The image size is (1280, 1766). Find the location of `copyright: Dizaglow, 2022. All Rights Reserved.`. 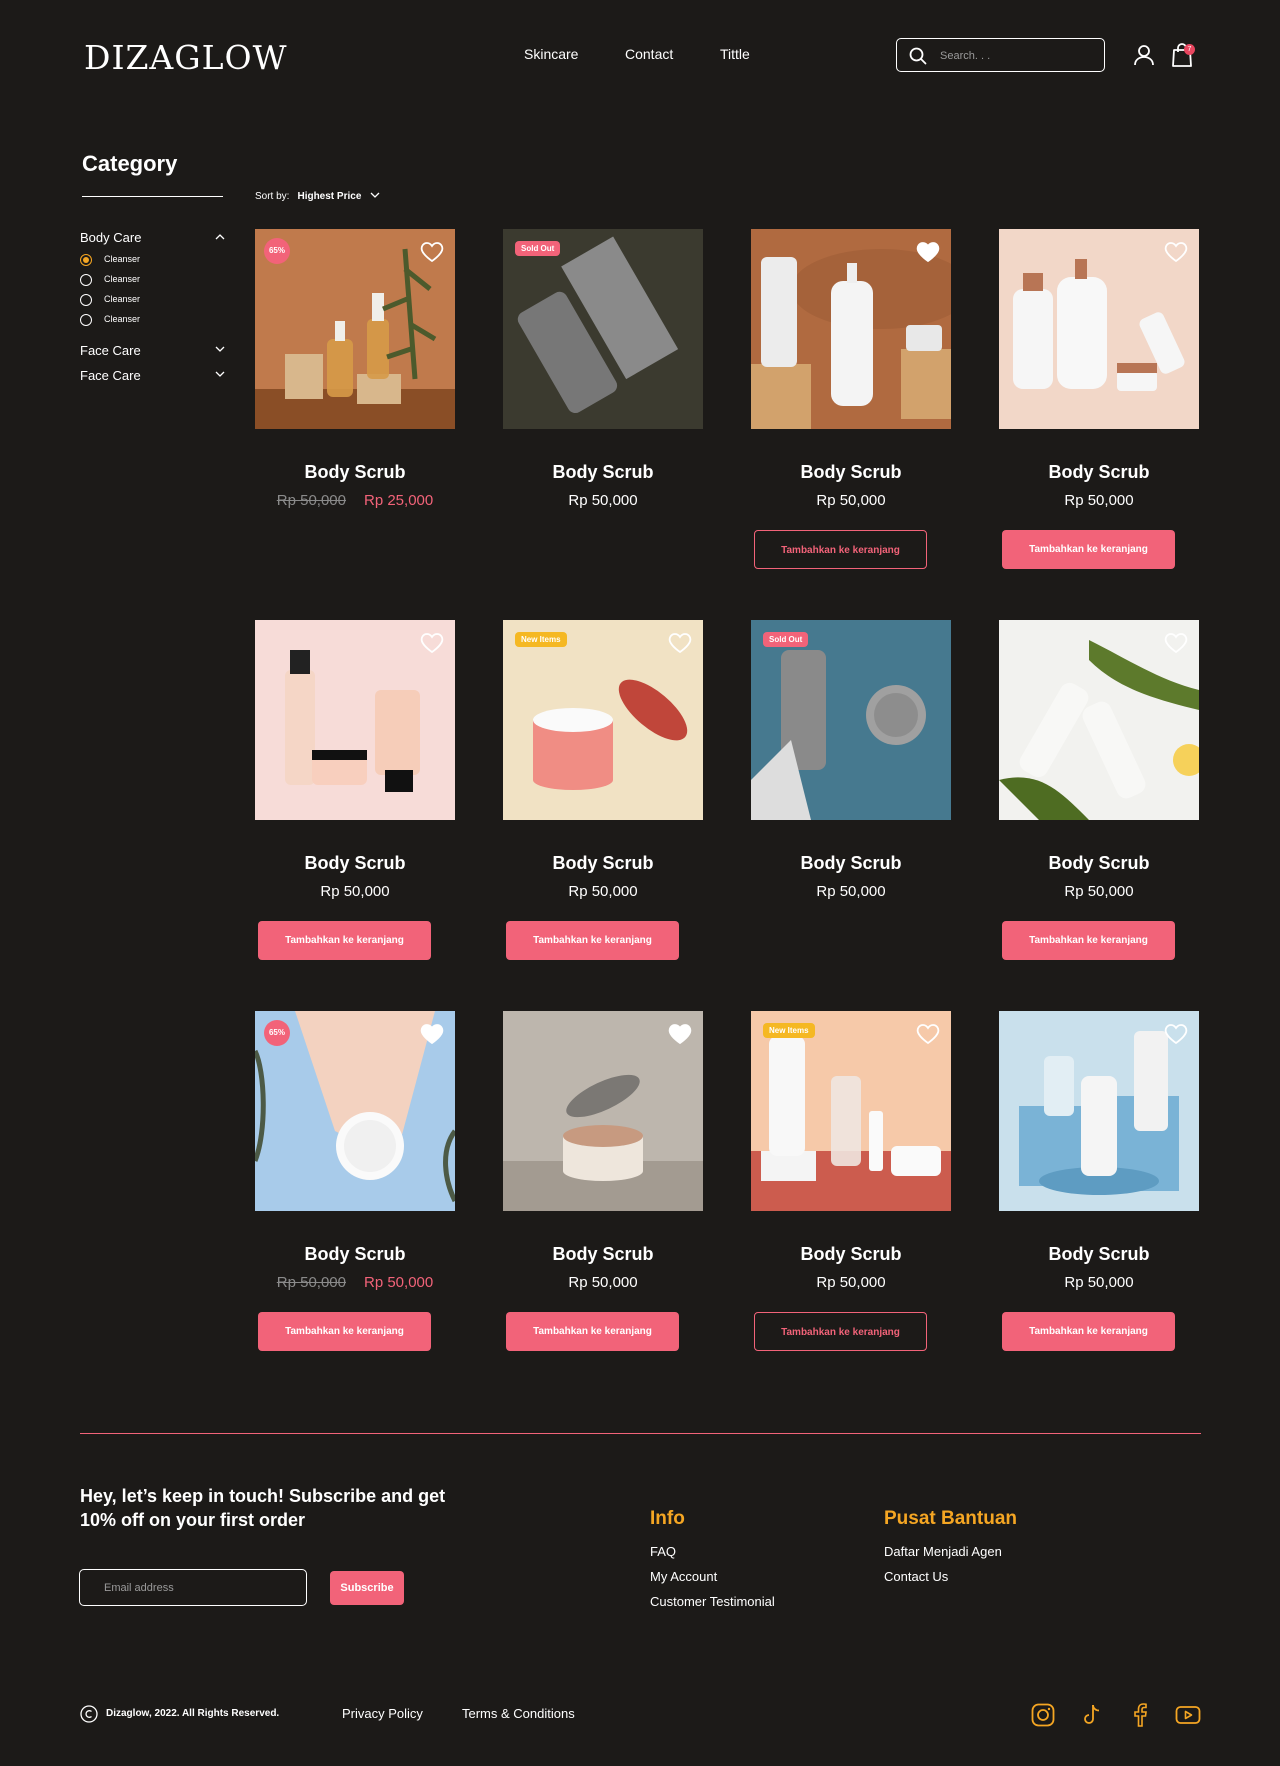

copyright: Dizaglow, 2022. All Rights Reserved. is located at coordinates (179, 1714).